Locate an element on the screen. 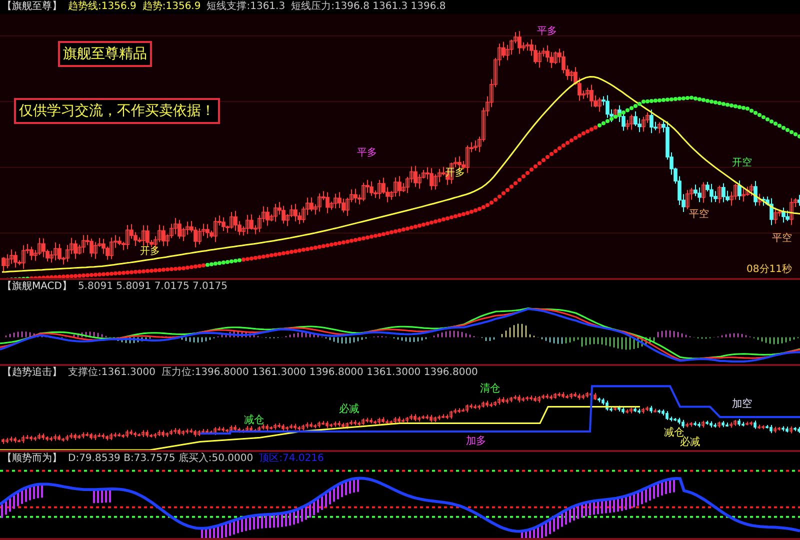  panel-title: 【顺势而为】 is located at coordinates (32, 459).